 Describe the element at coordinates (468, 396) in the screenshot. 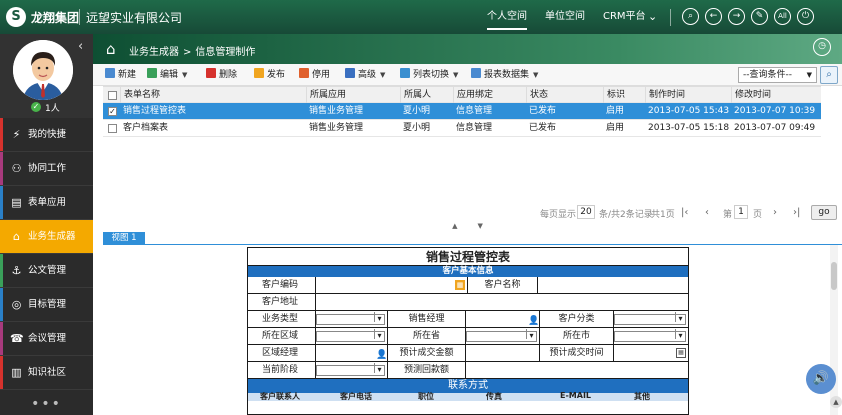

I see `contact-table-header: 客户联系人 客户电话 职位 传真 E-MAIL 其他` at that location.